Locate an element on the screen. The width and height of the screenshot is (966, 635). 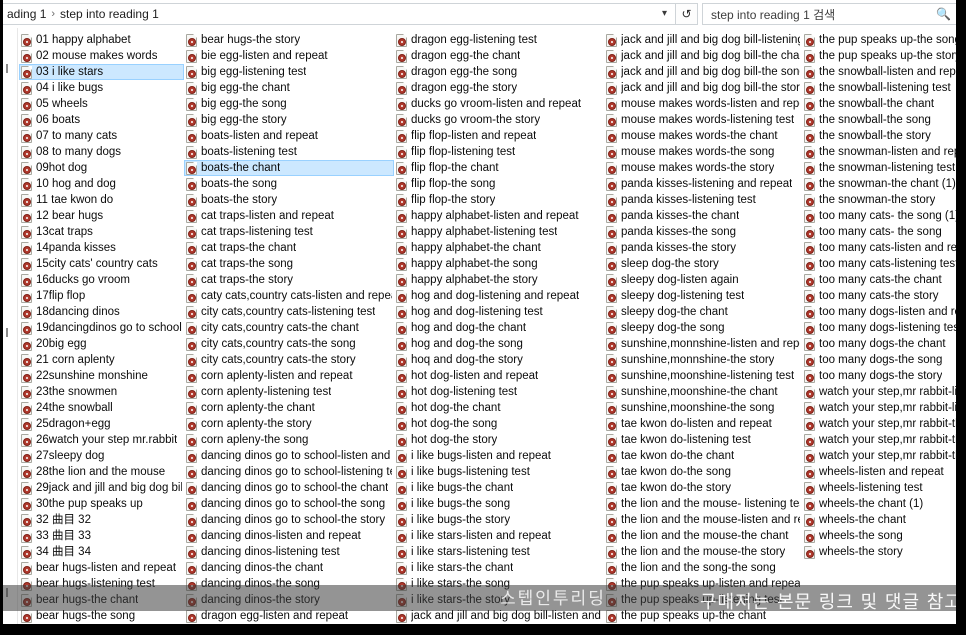
list-item: mouse makes words-the chant is located at coordinates (703, 136).